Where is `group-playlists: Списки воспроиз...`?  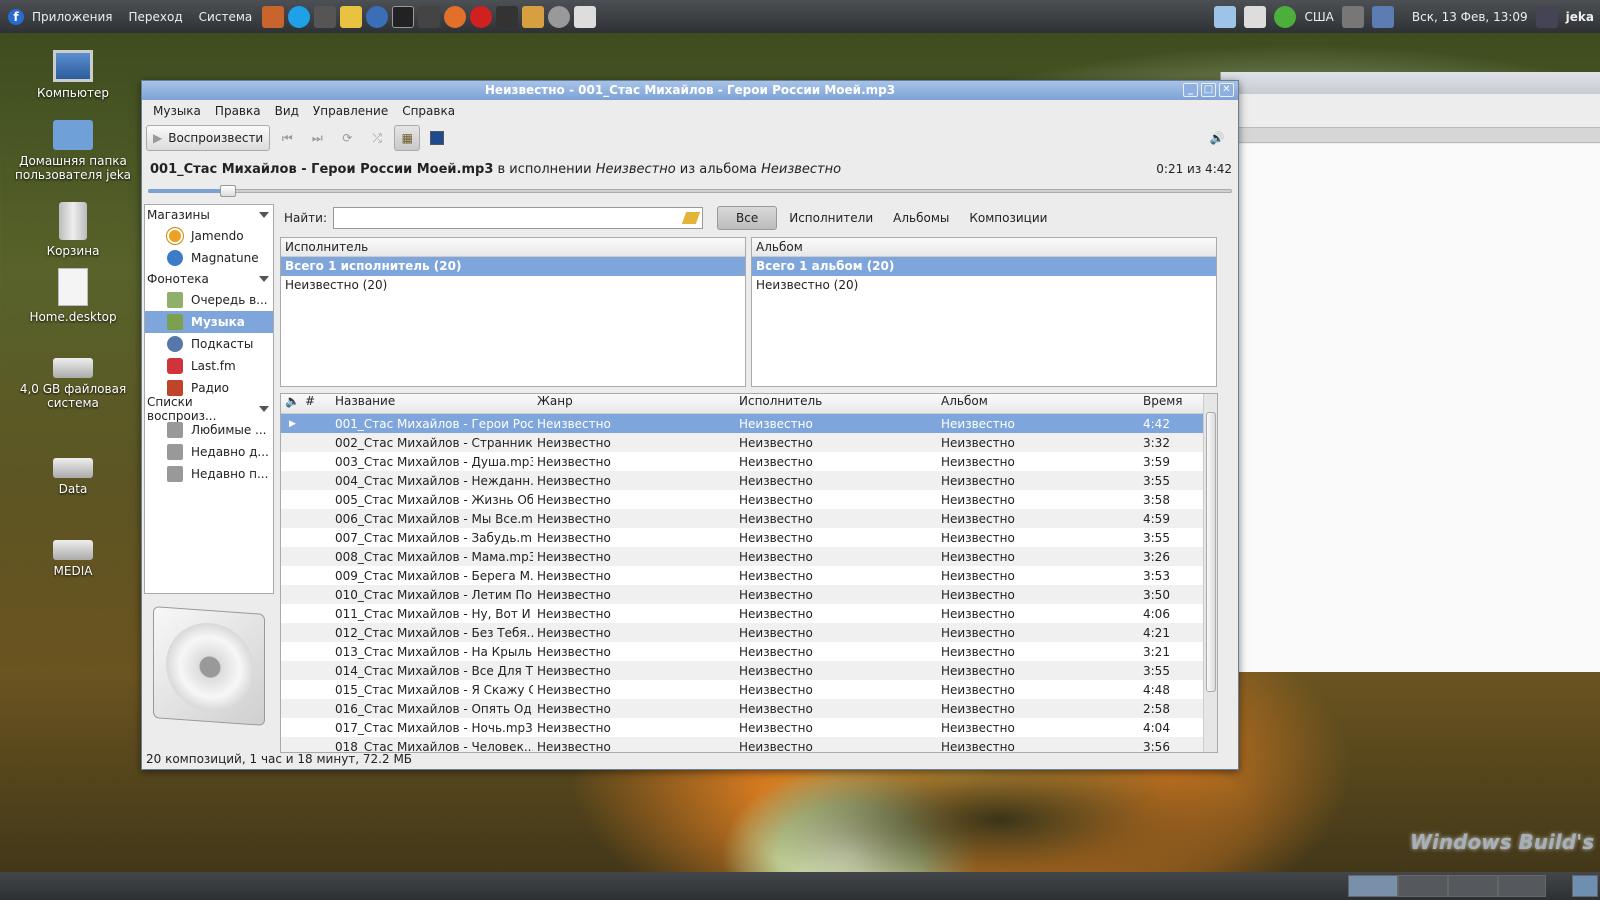
group-playlists: Списки воспроиз... is located at coordinates (209, 409).